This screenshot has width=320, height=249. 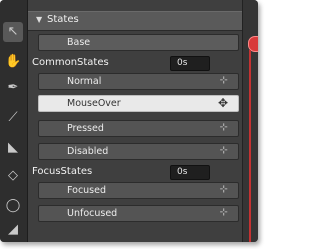 What do you see at coordinates (84, 81) in the screenshot?
I see `state-label: Normal` at bounding box center [84, 81].